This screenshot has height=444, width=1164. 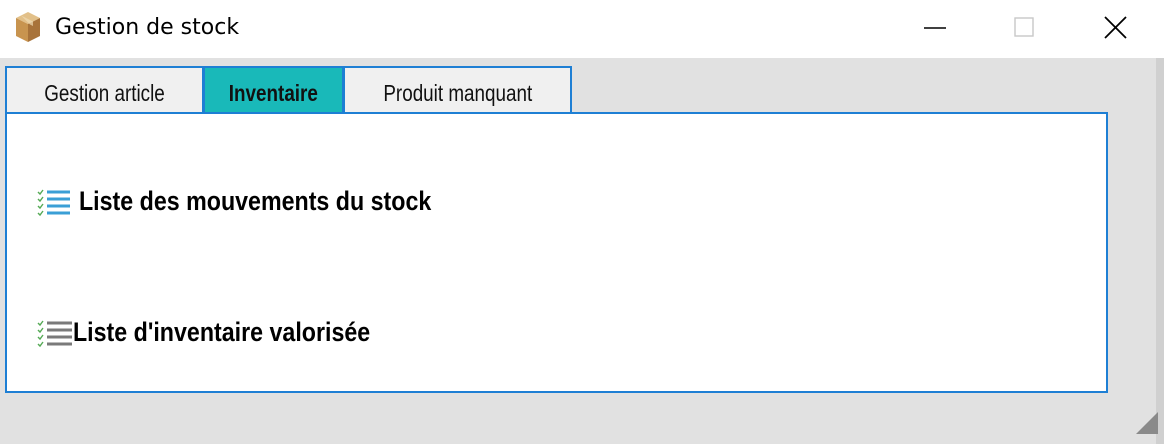 I want to click on tab-label: Gestion article, so click(x=104, y=93).